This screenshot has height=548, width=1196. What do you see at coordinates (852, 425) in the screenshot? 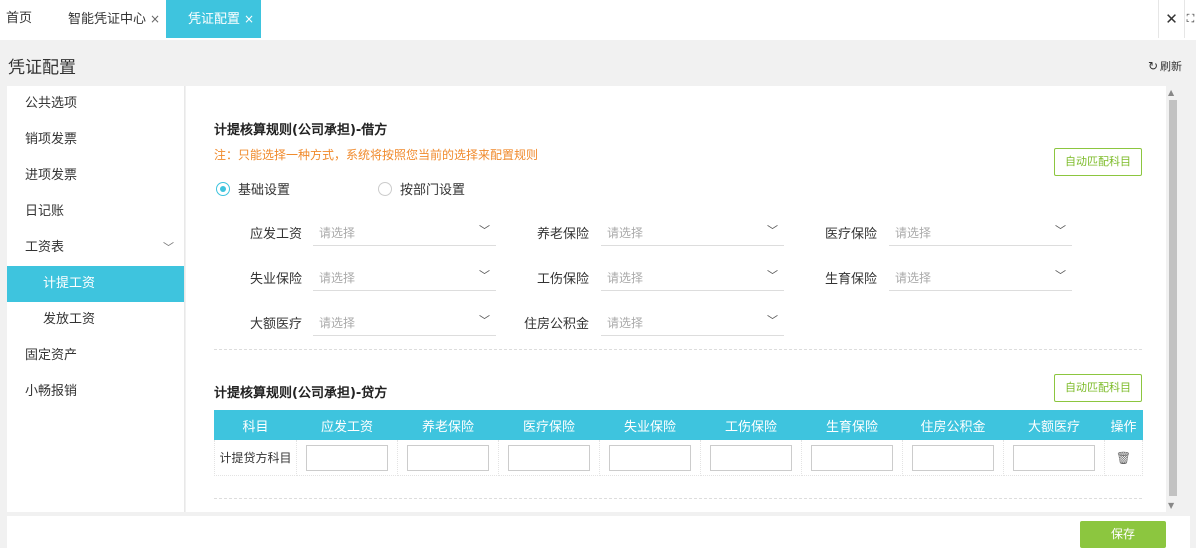
I see `col-header: 生育保险` at bounding box center [852, 425].